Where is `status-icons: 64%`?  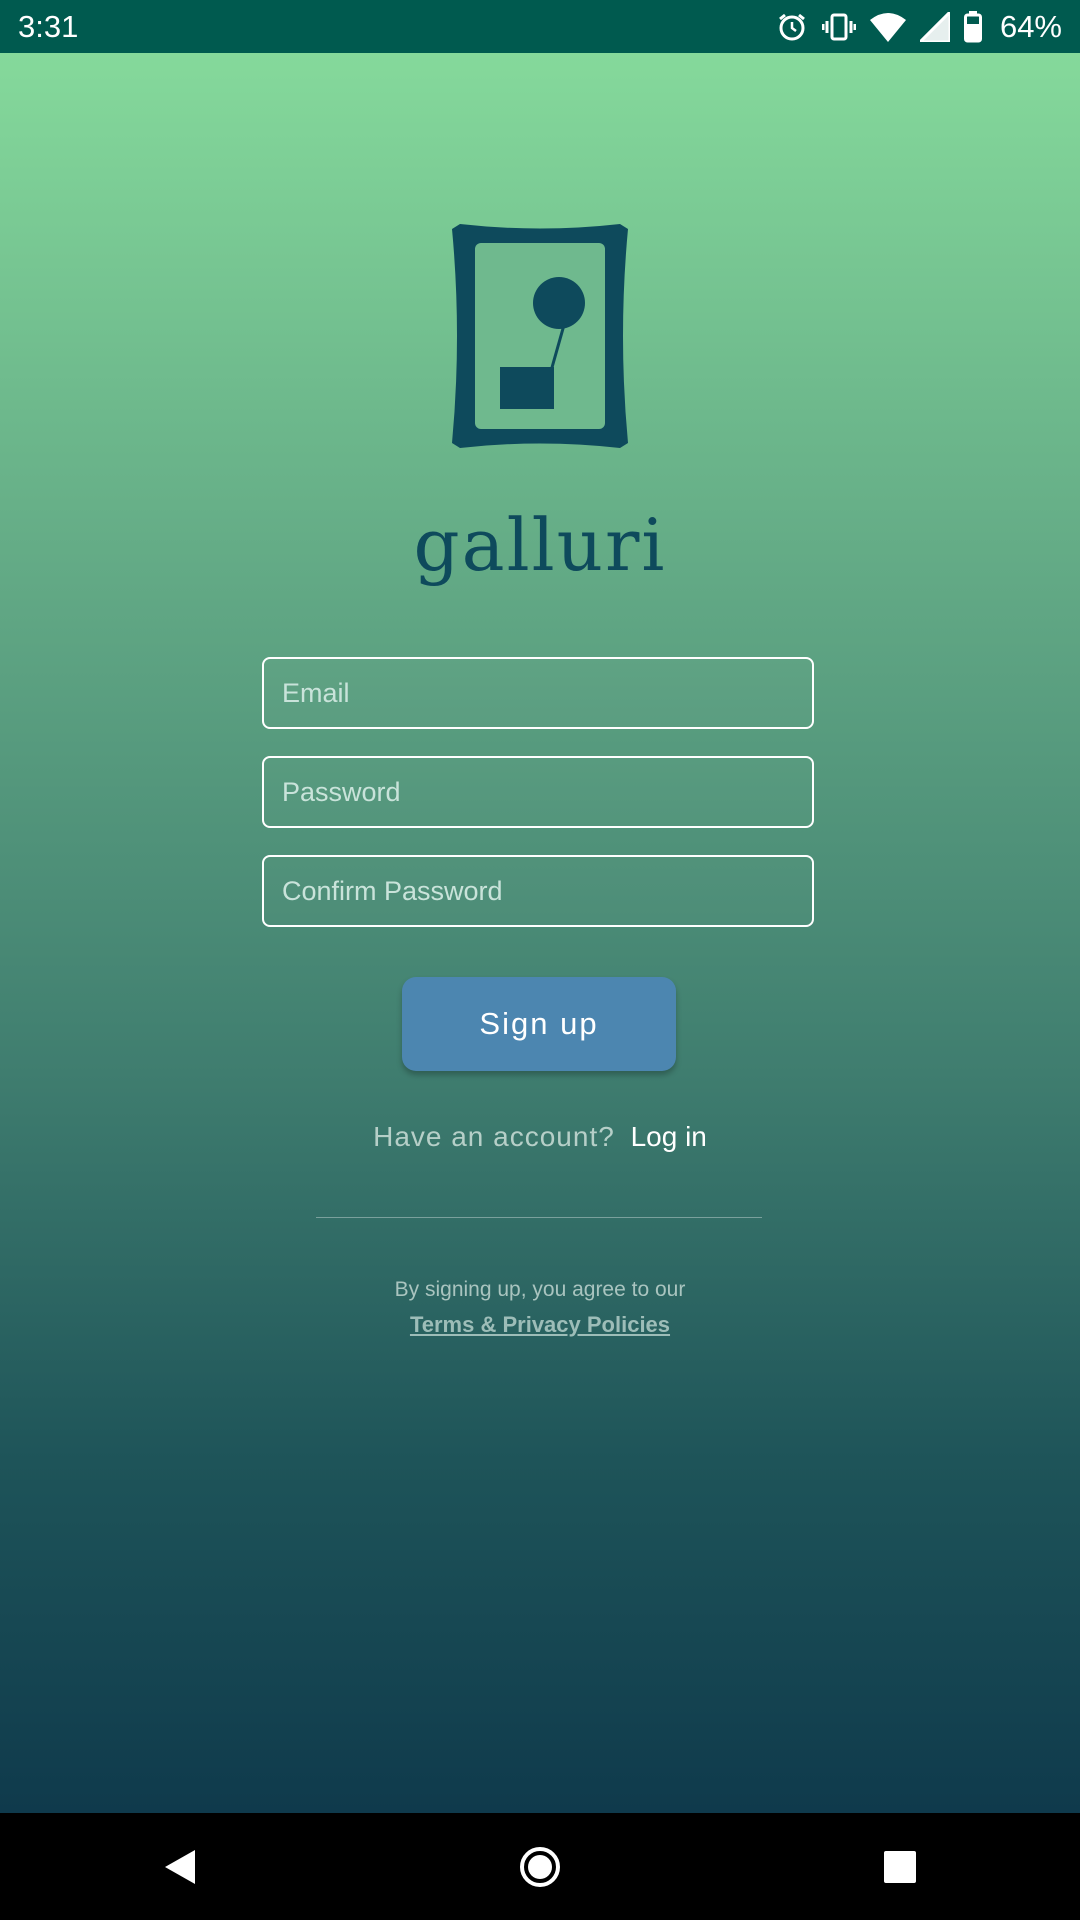 status-icons: 64% is located at coordinates (919, 27).